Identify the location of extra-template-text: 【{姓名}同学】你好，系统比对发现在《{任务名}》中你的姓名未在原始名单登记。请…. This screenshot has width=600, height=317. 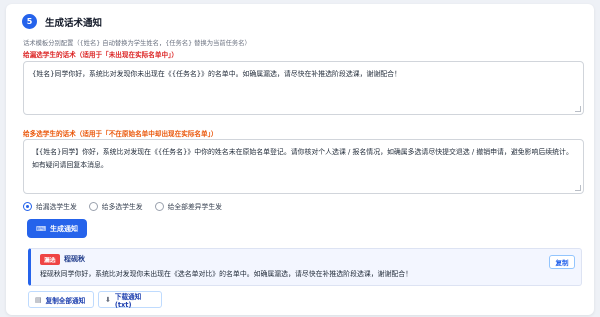
(302, 158).